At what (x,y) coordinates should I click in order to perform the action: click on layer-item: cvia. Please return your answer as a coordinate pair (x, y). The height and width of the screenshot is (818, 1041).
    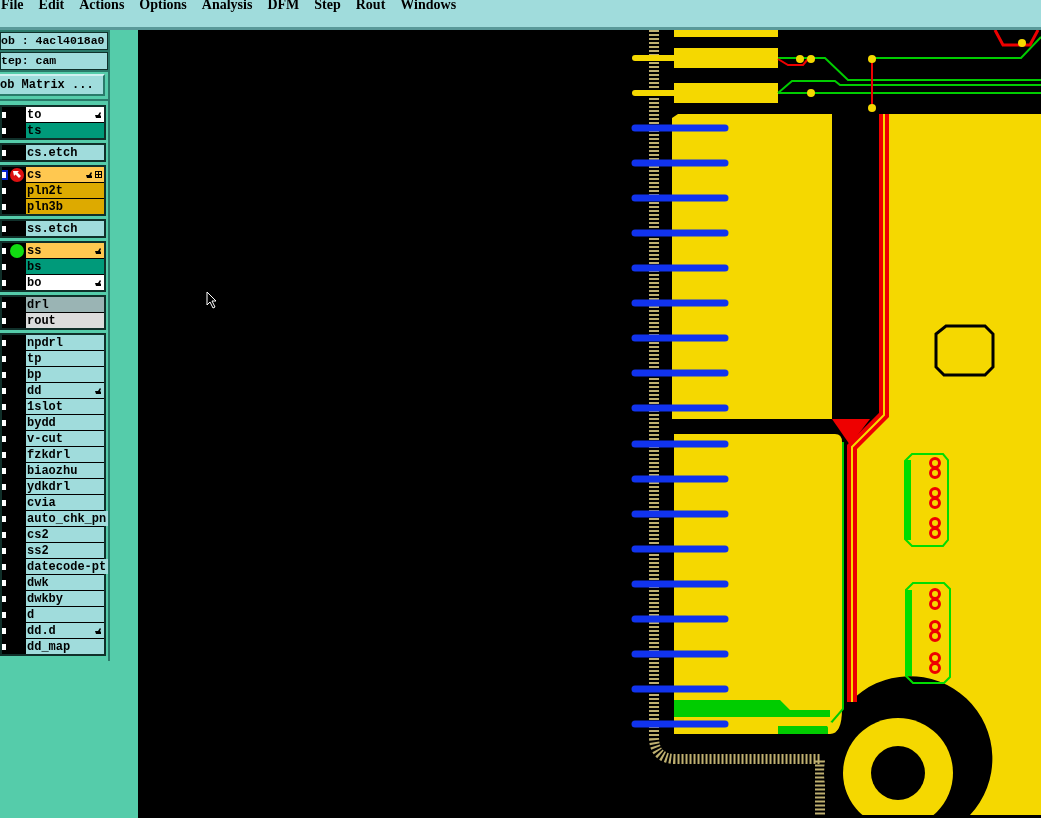
    Looking at the image, I should click on (65, 502).